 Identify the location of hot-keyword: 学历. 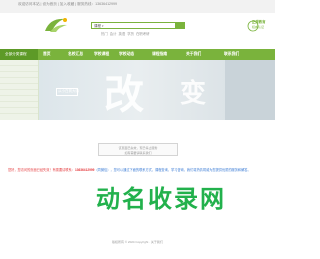
(130, 34).